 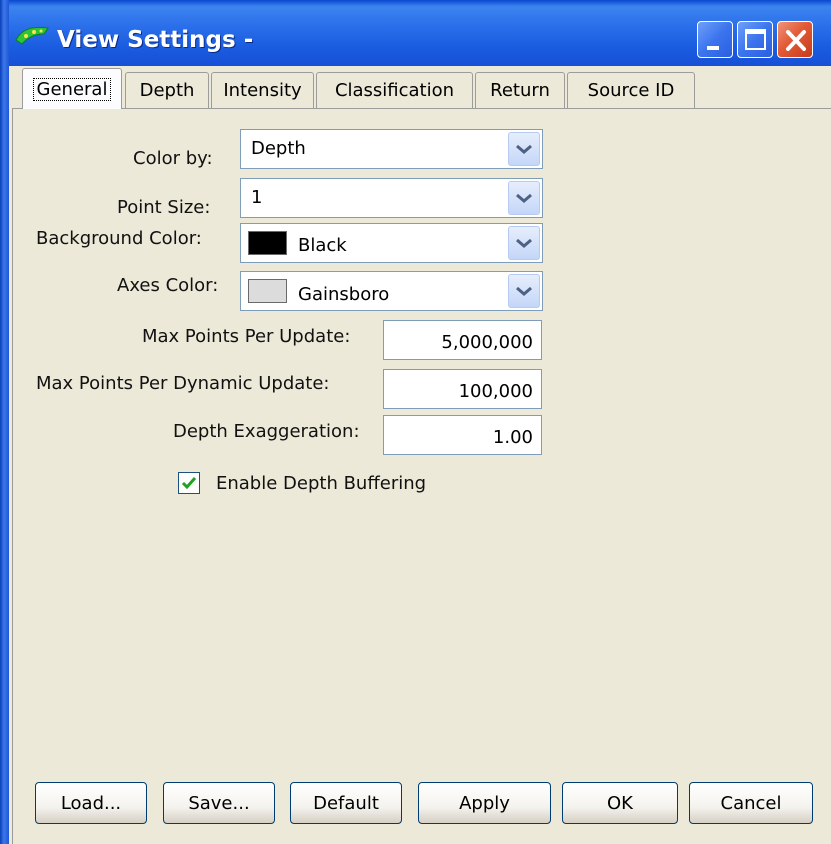 I want to click on tab-label: Intensity, so click(x=262, y=90).